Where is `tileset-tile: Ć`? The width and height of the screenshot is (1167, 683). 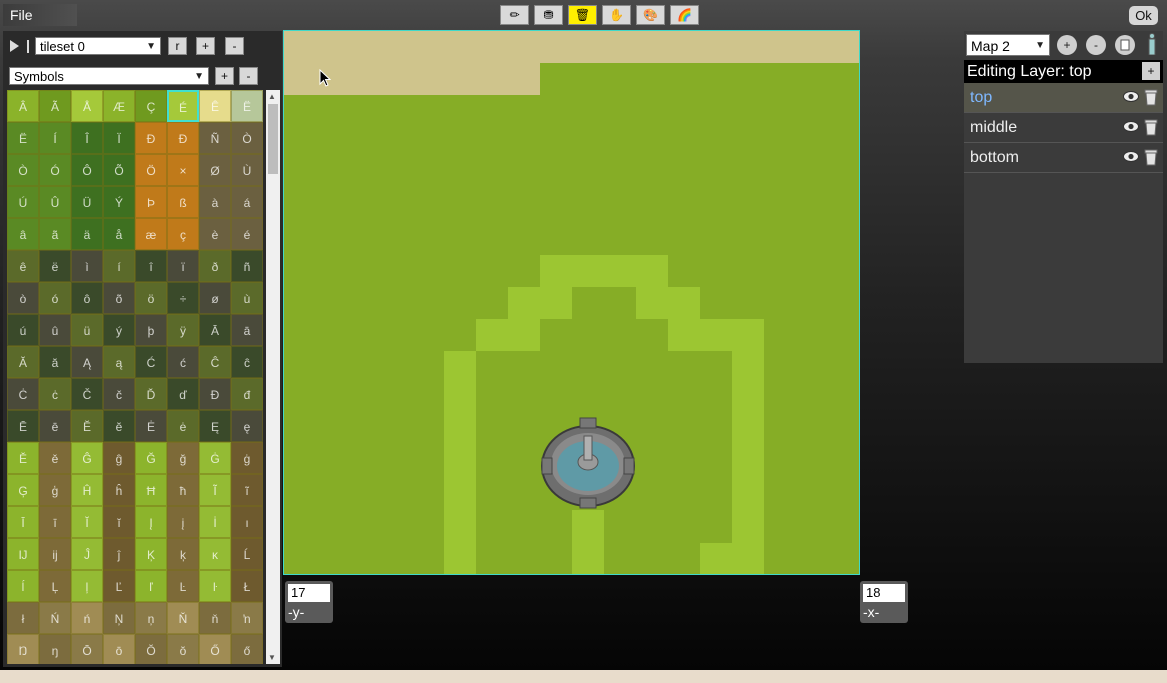
tileset-tile: Ć is located at coordinates (151, 362).